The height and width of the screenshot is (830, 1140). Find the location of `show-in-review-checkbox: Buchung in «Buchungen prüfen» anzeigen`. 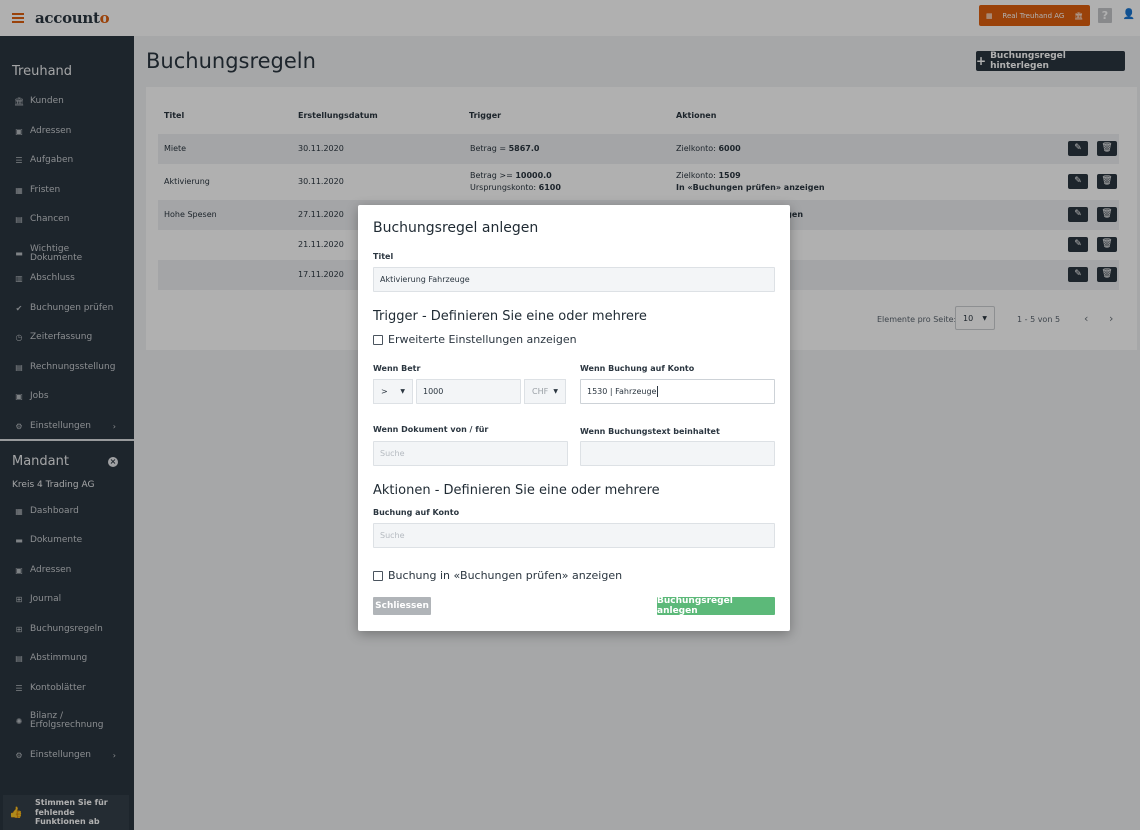

show-in-review-checkbox: Buchung in «Buchungen prüfen» anzeigen is located at coordinates (497, 575).